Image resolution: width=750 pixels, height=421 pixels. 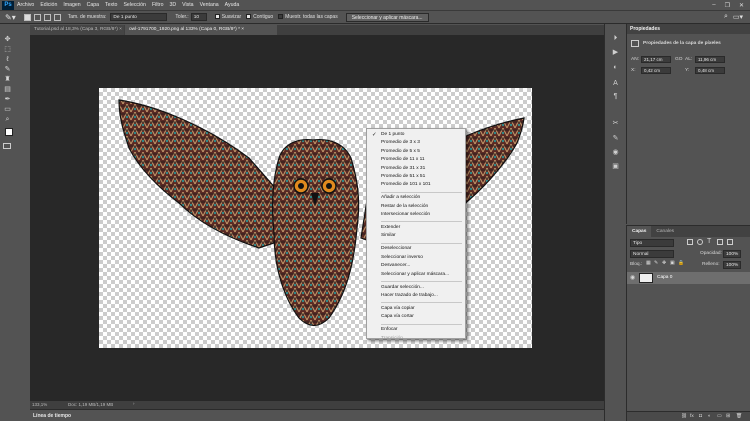 I want to click on clone-source-icon: ▣, so click(x=615, y=166).